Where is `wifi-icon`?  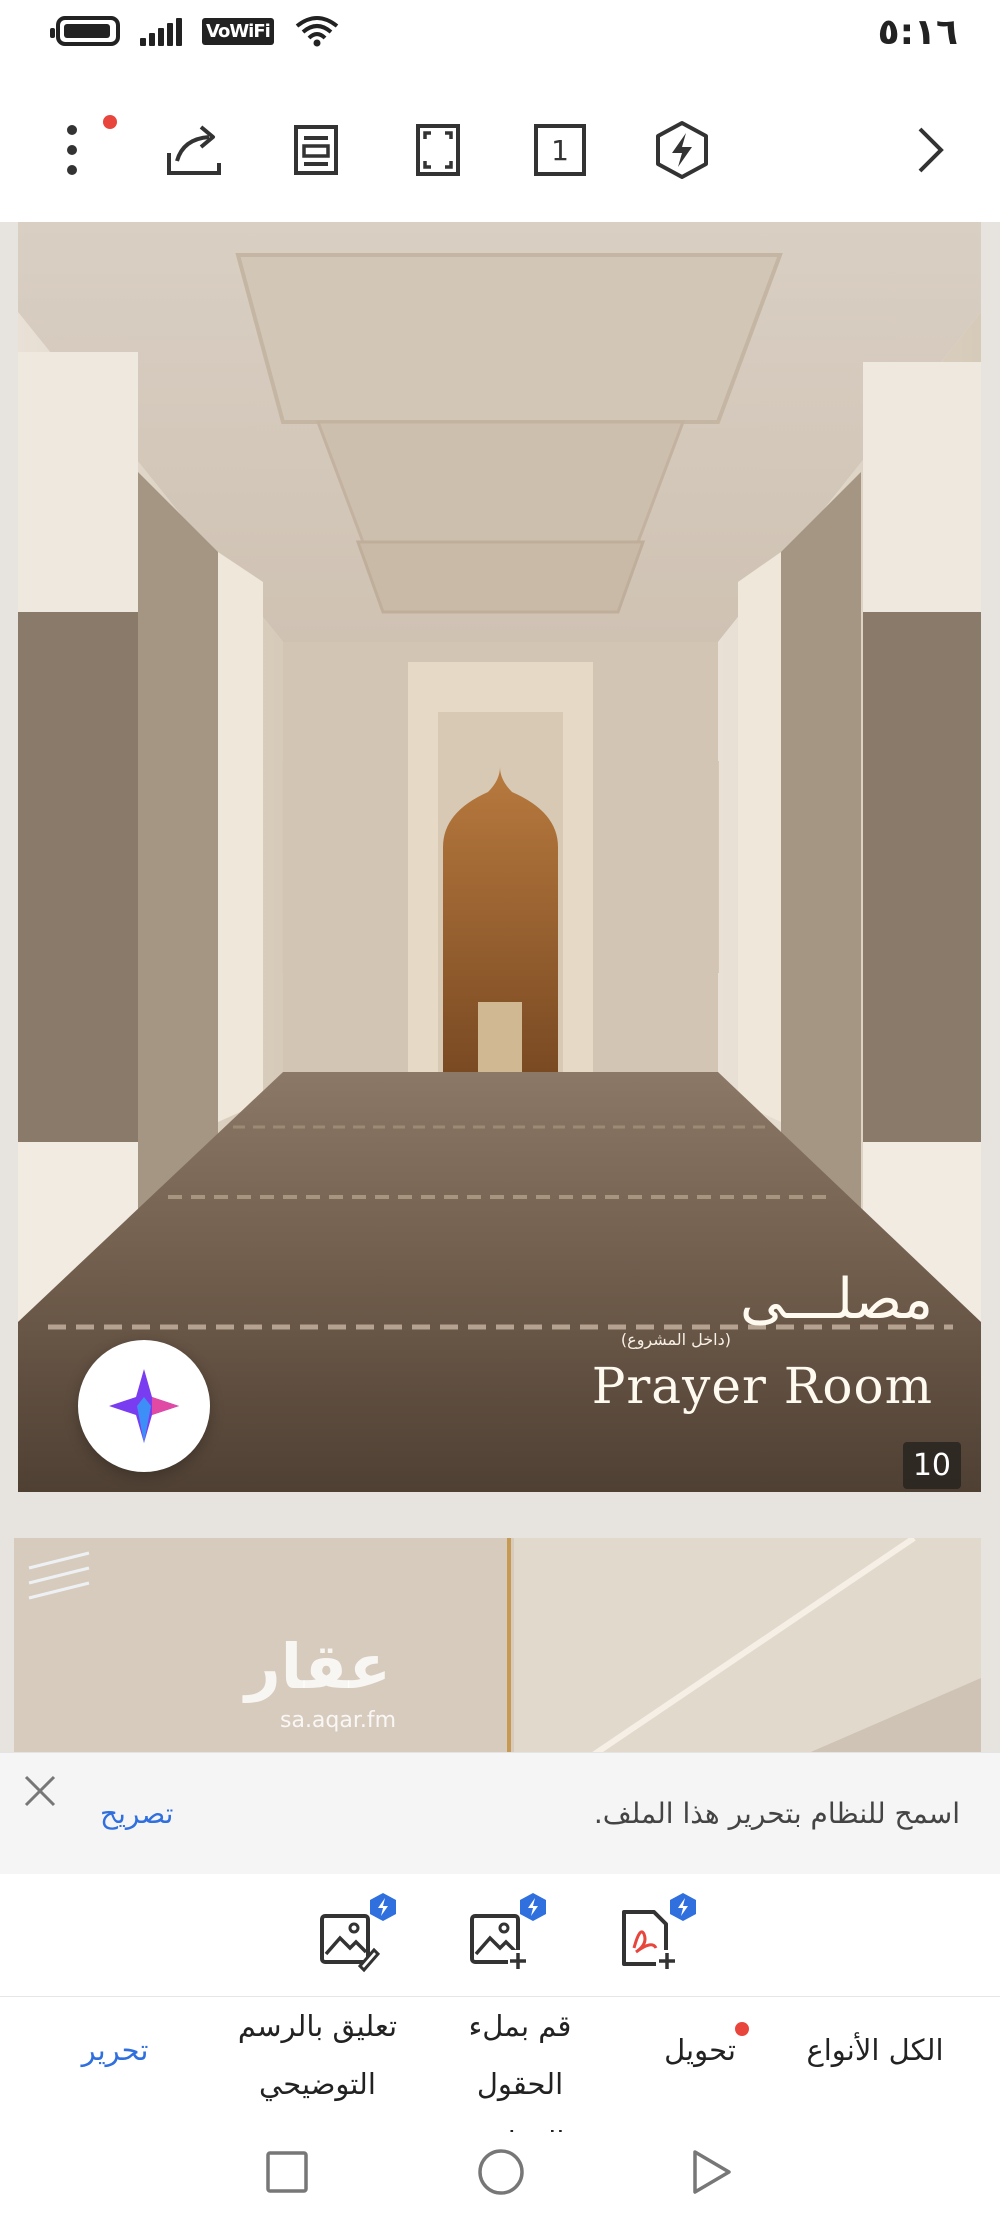 wifi-icon is located at coordinates (317, 31).